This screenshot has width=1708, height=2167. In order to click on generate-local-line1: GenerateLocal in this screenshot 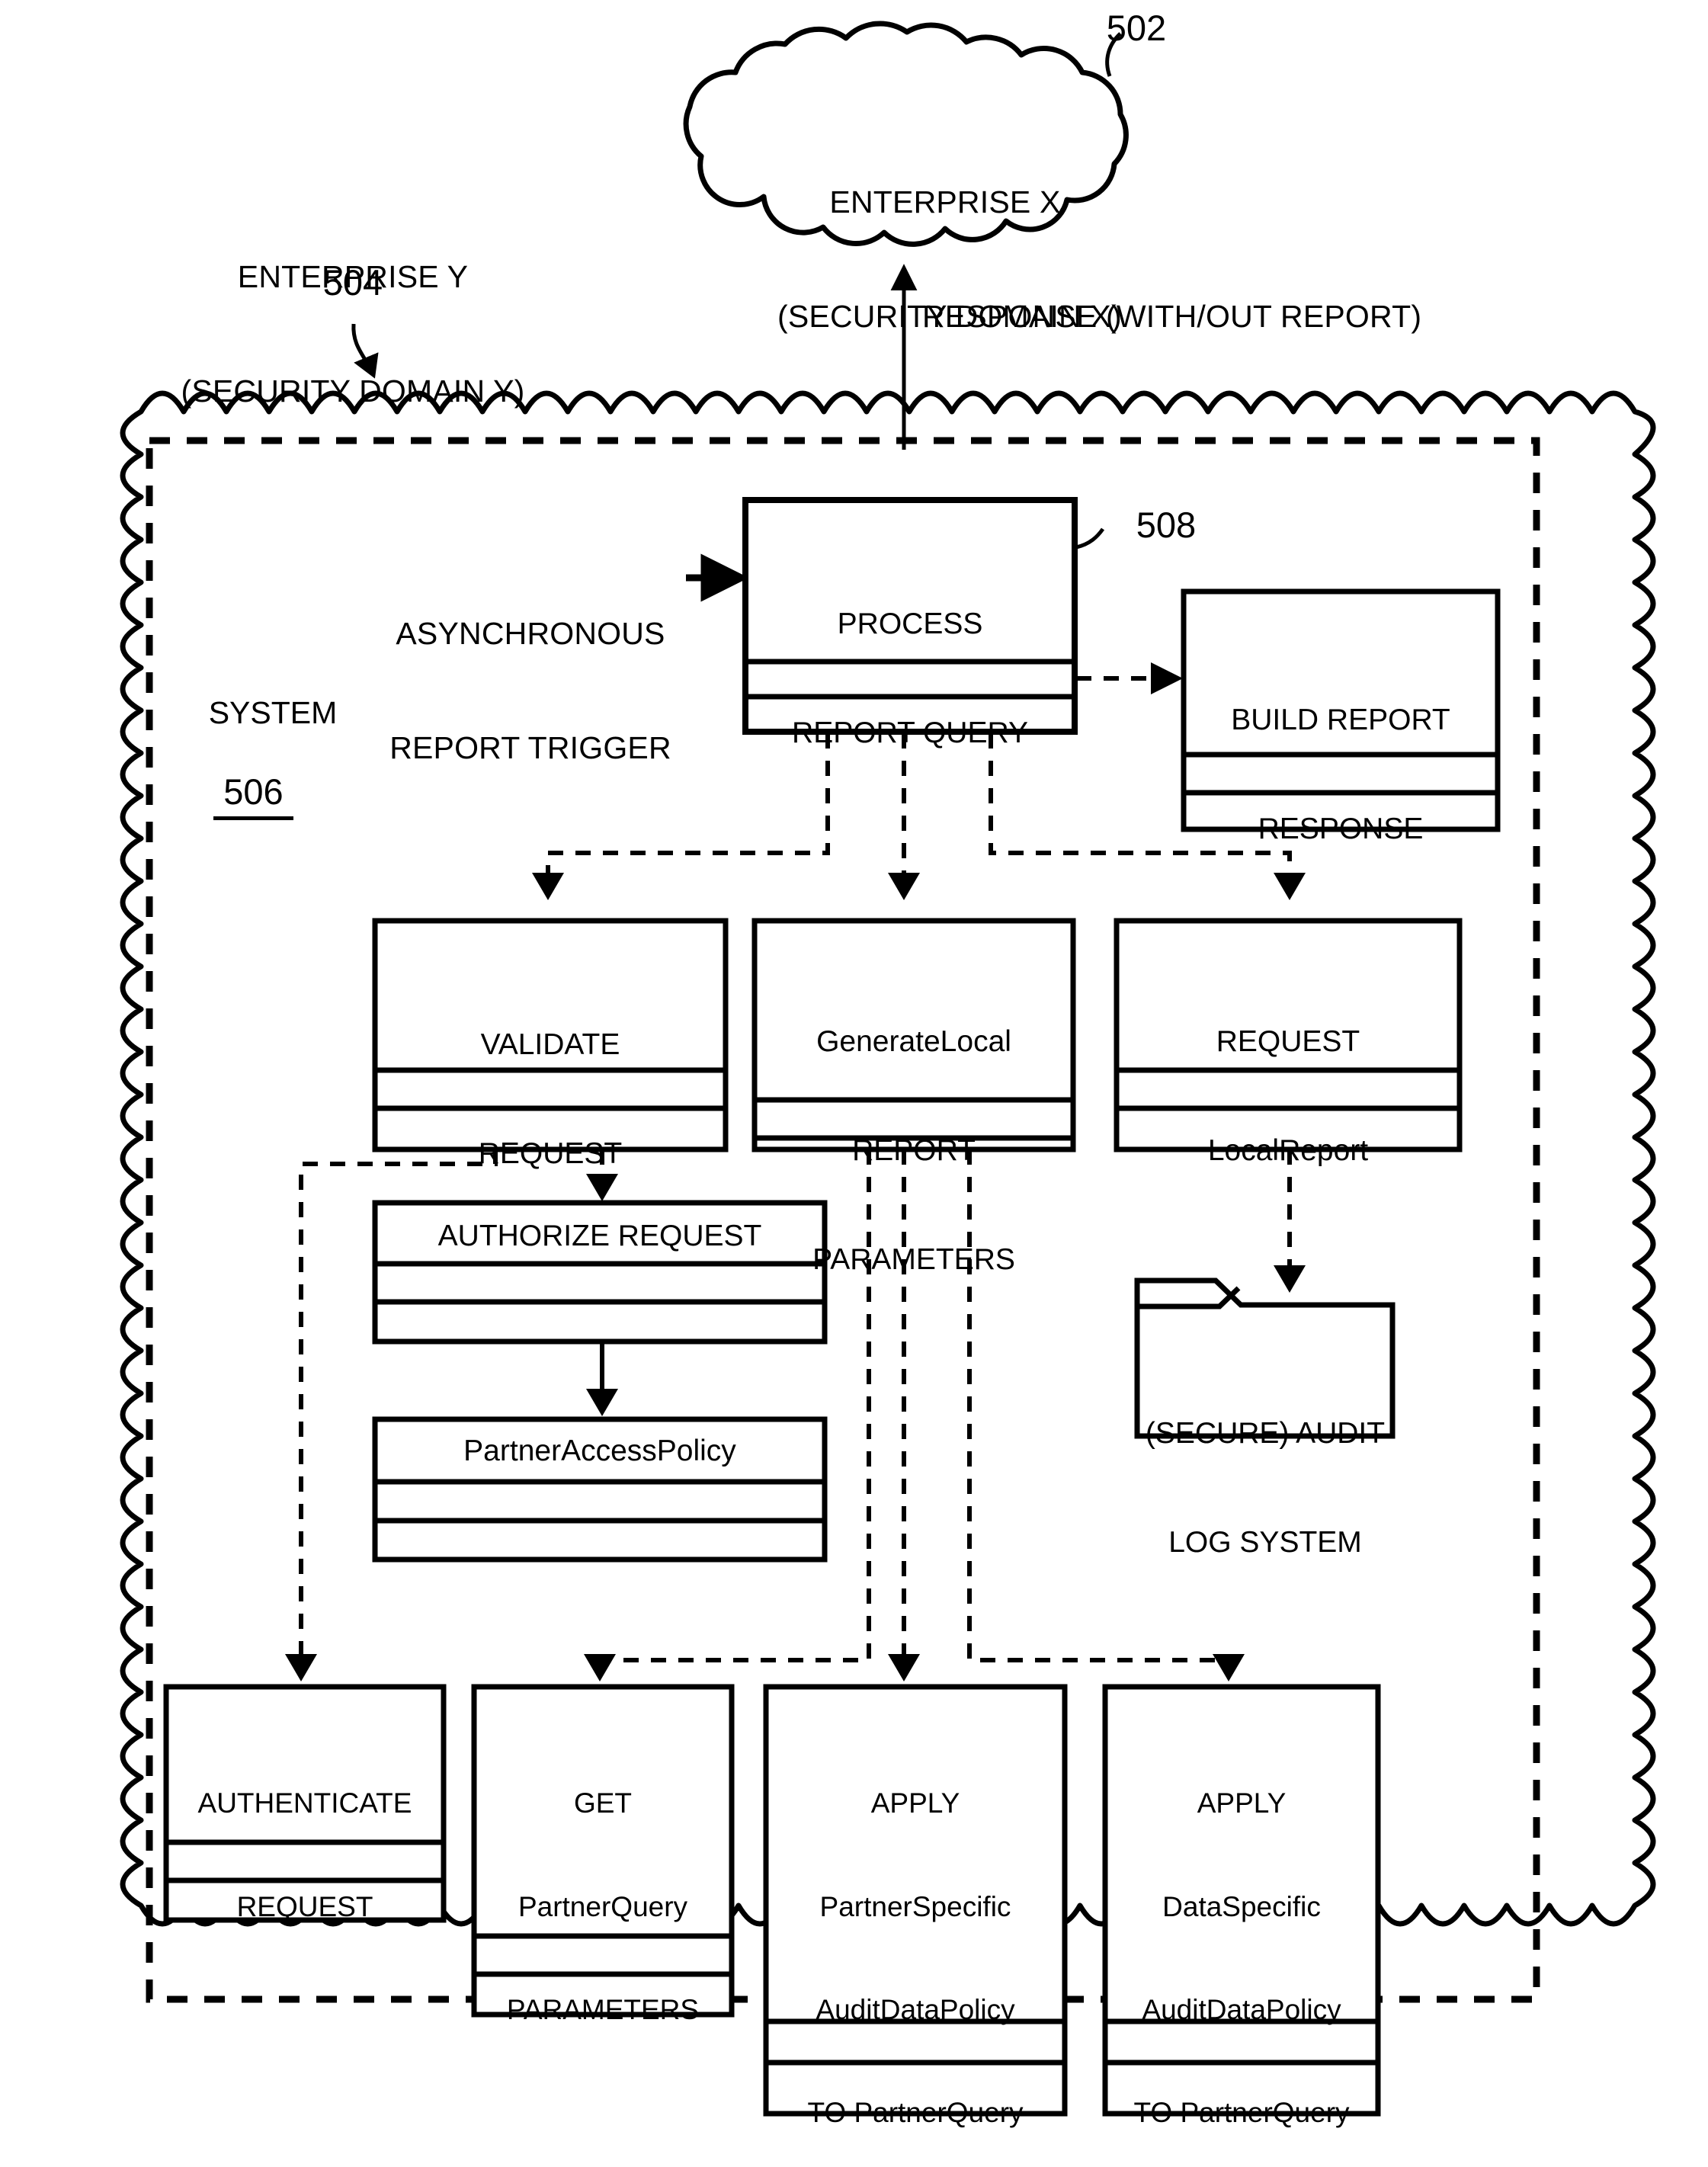, I will do `click(913, 1042)`.